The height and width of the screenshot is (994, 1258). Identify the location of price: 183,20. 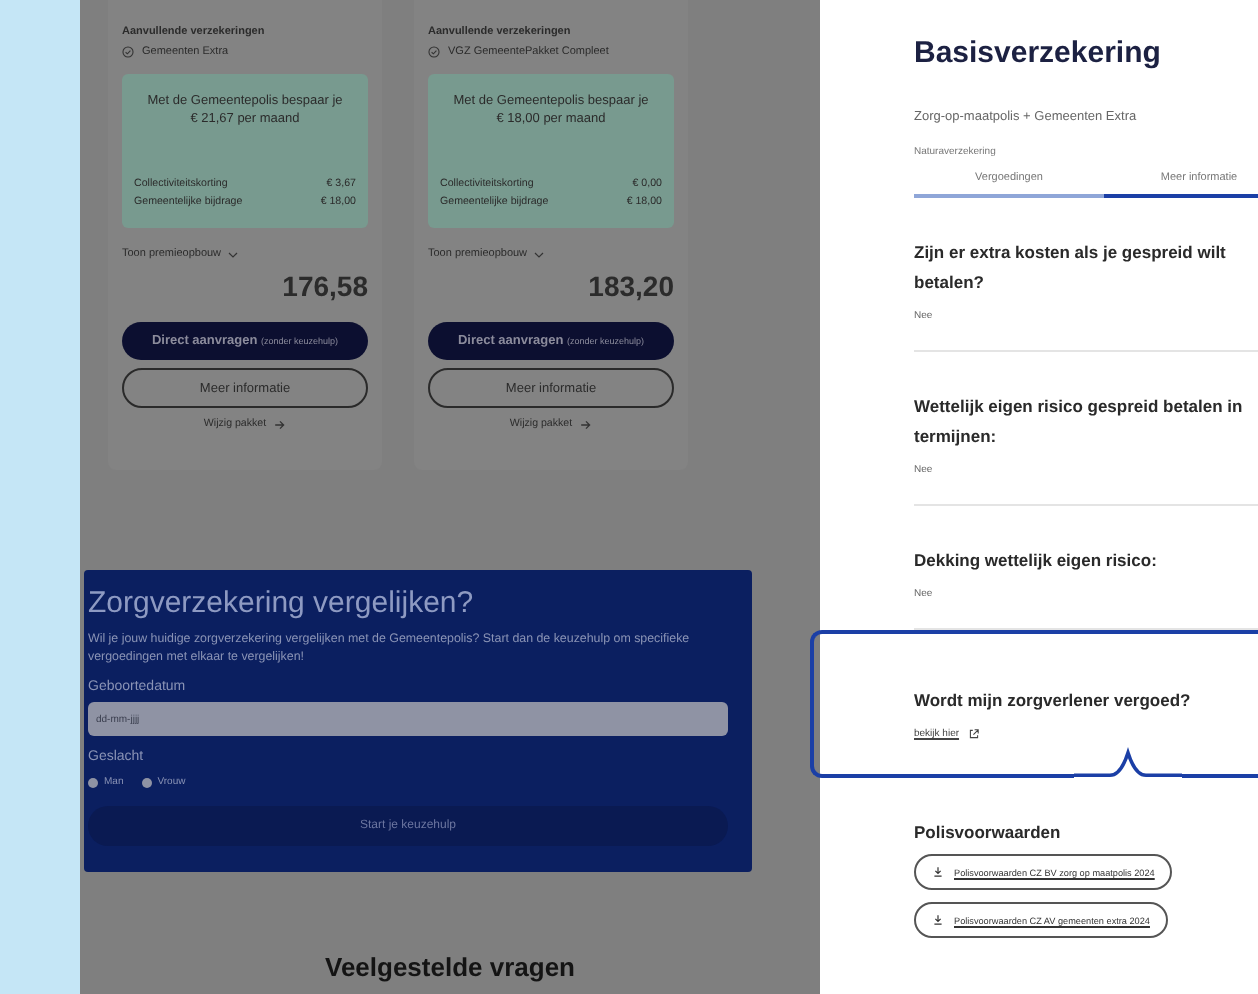
(631, 286).